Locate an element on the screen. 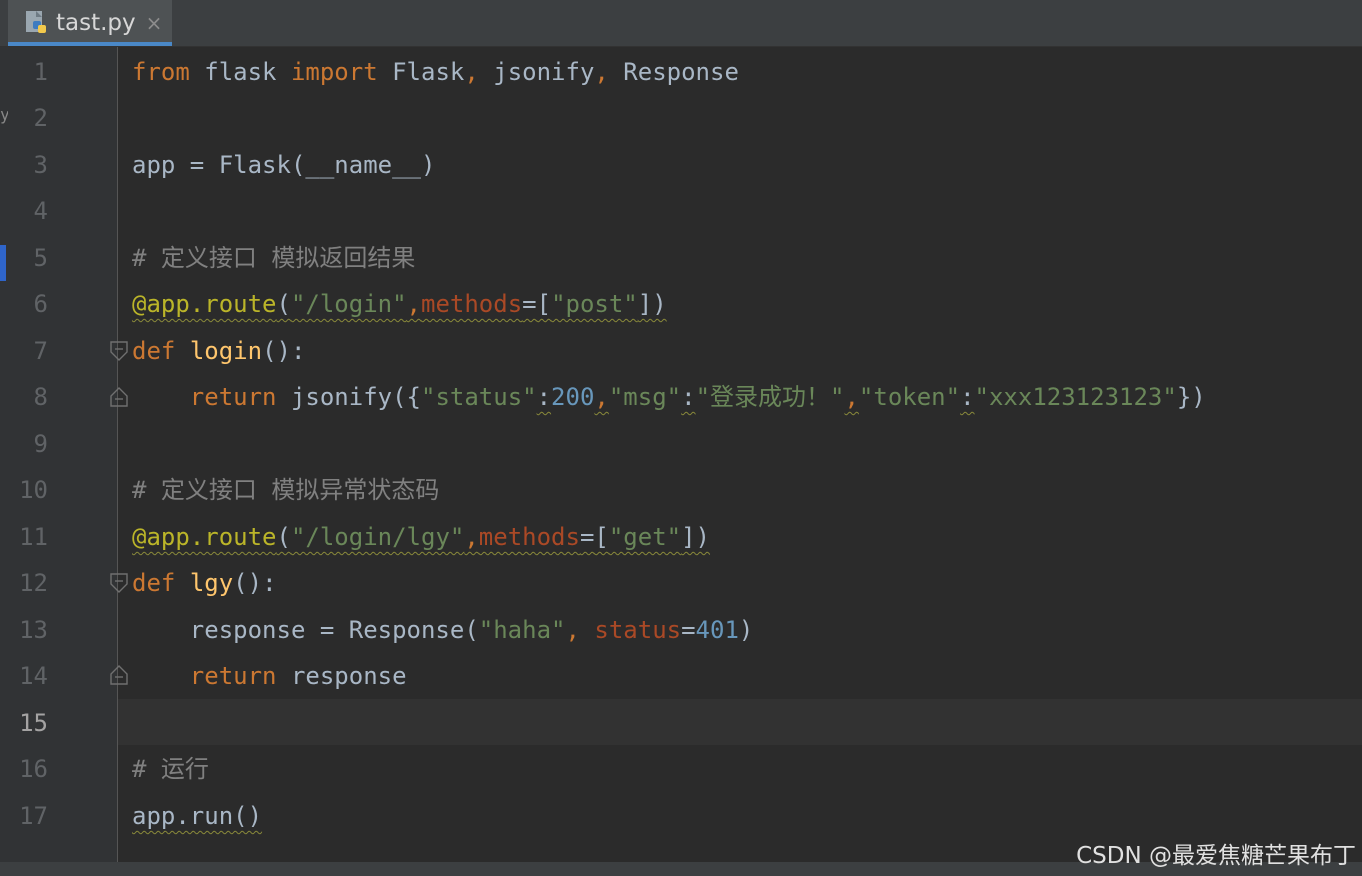 The height and width of the screenshot is (876, 1362). line-number-15: 15 is located at coordinates (33, 723).